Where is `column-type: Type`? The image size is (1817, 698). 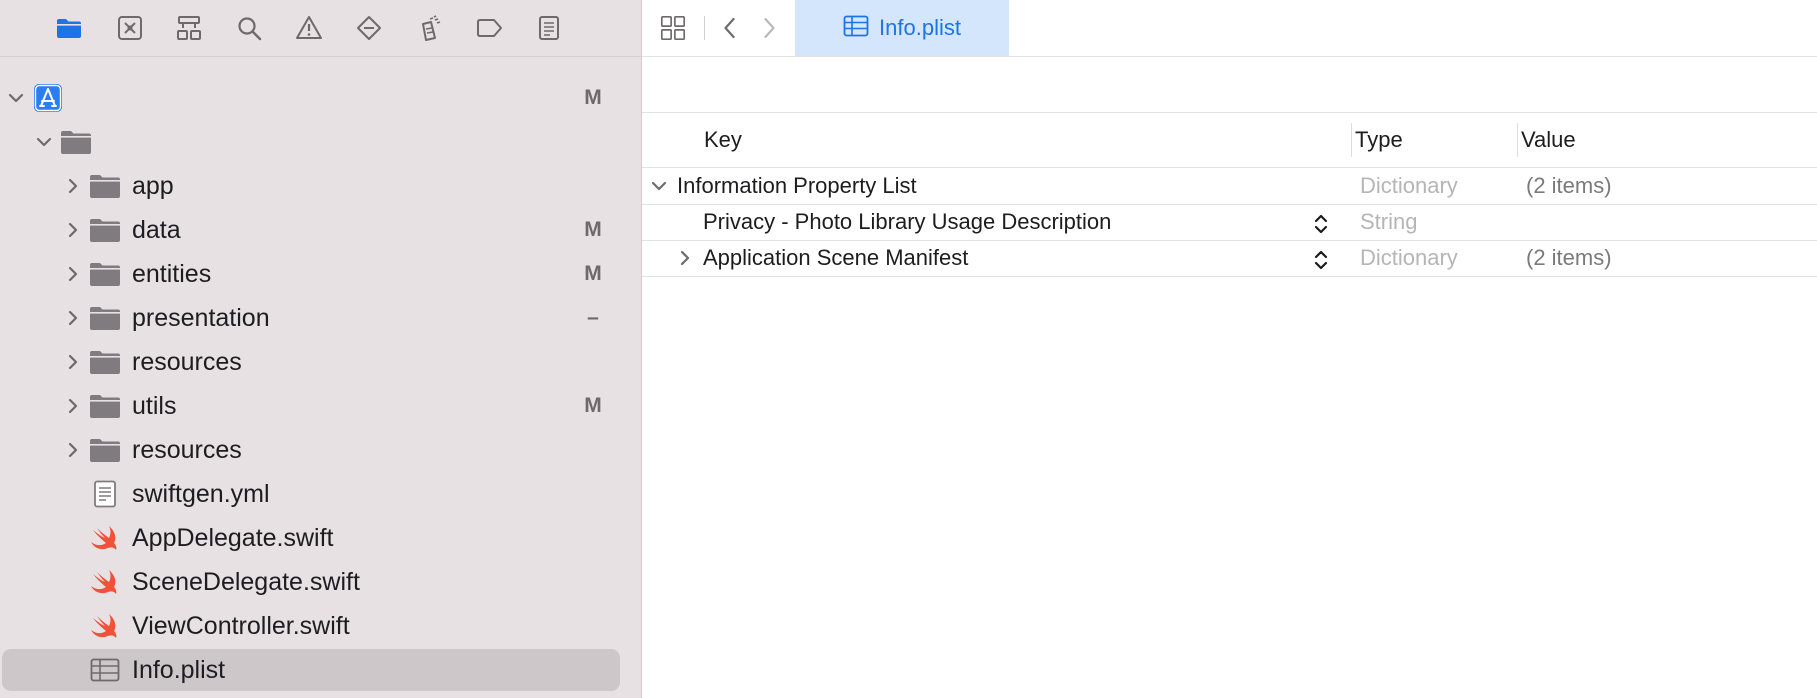
column-type: Type is located at coordinates (1379, 140).